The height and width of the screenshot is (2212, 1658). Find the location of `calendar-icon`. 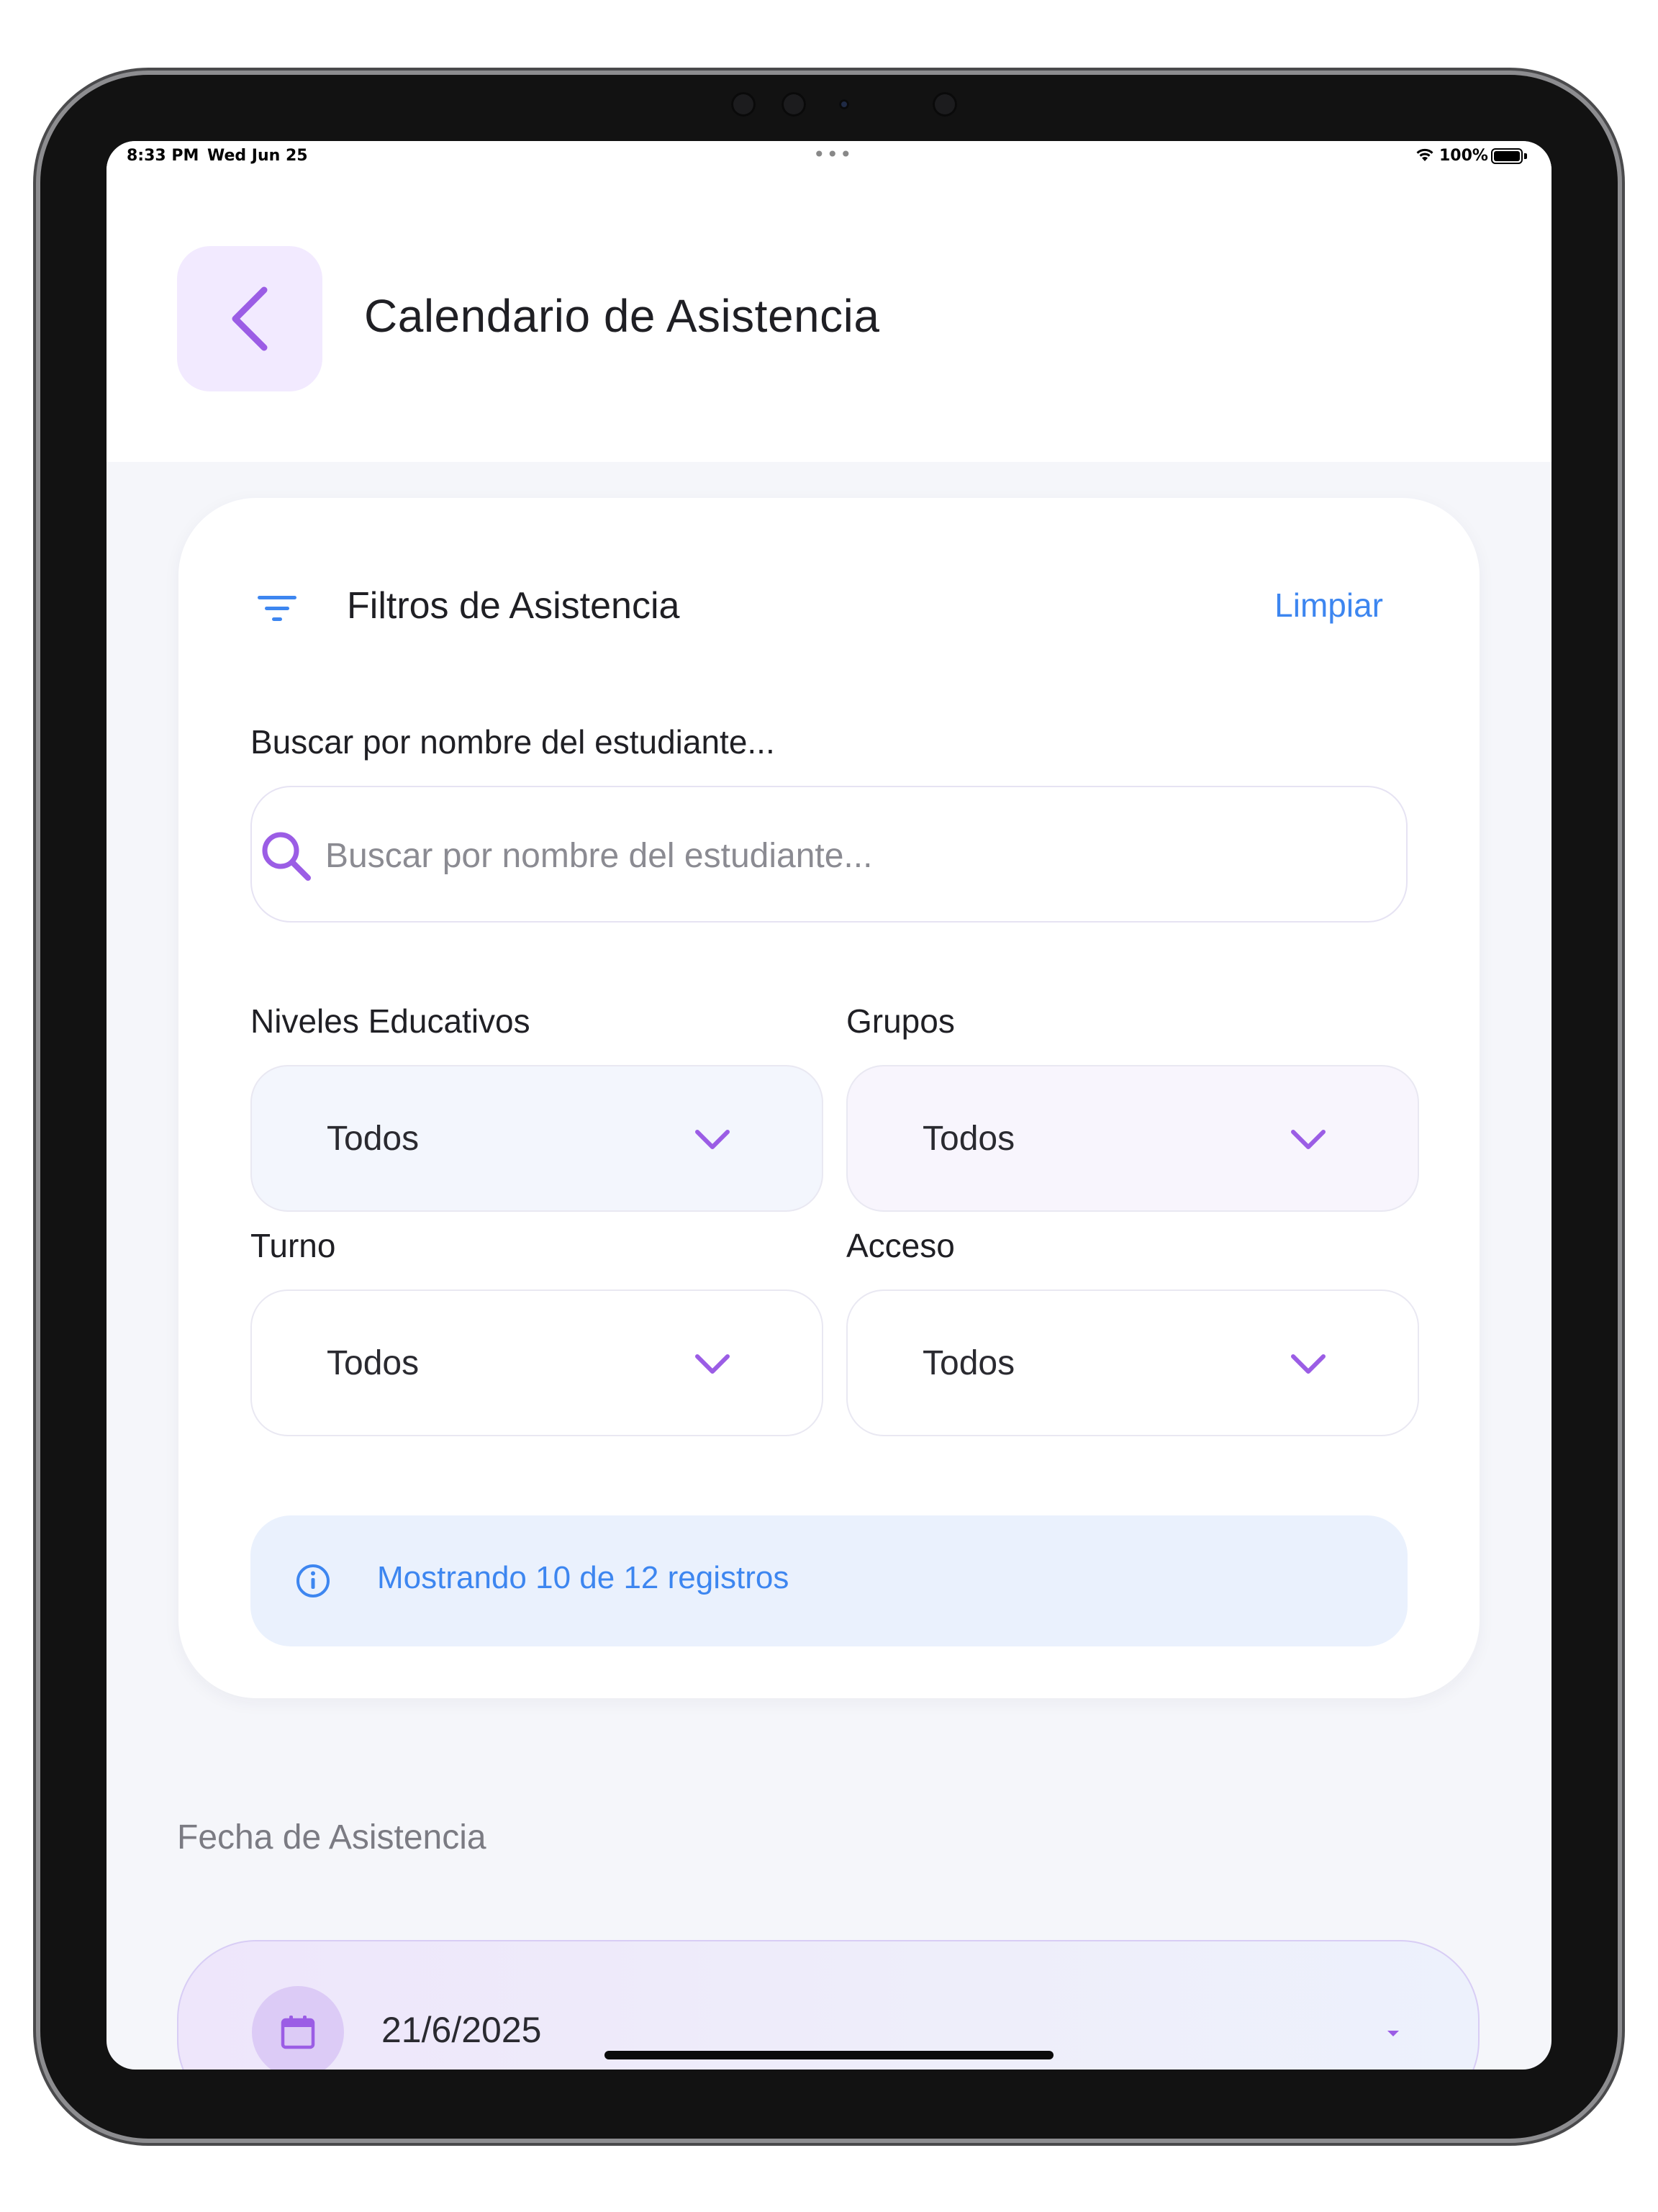

calendar-icon is located at coordinates (298, 2032).